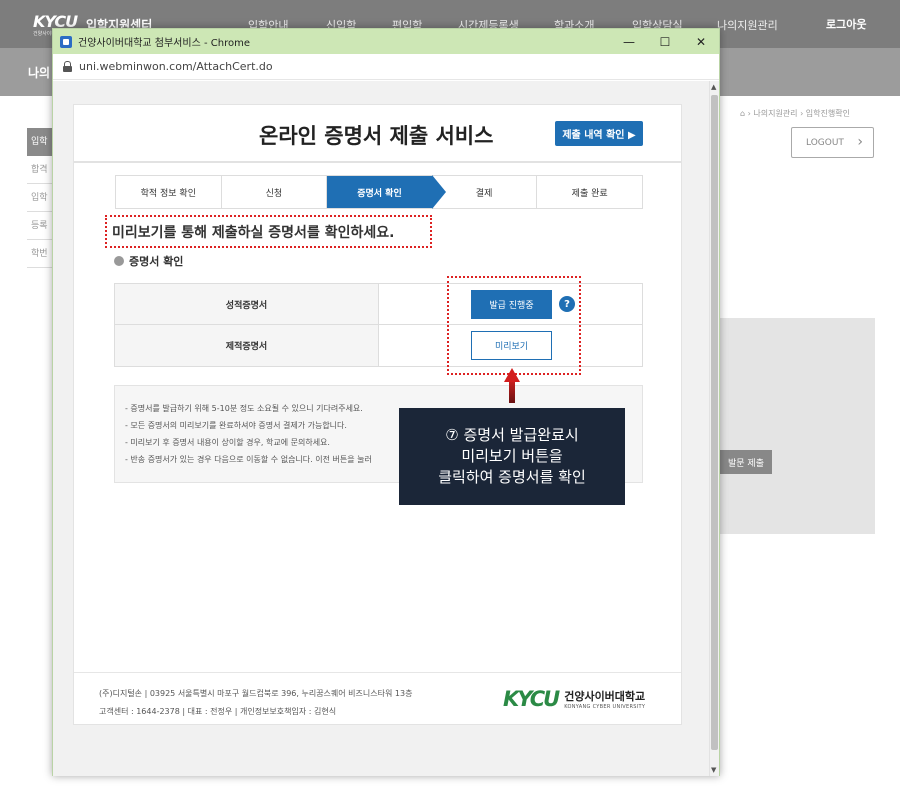 The height and width of the screenshot is (800, 900). Describe the element at coordinates (825, 142) in the screenshot. I see `logout-button-label: LOGOUT` at that location.